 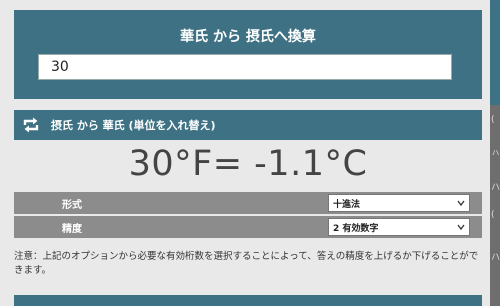 I want to click on value-input, so click(x=245, y=67).